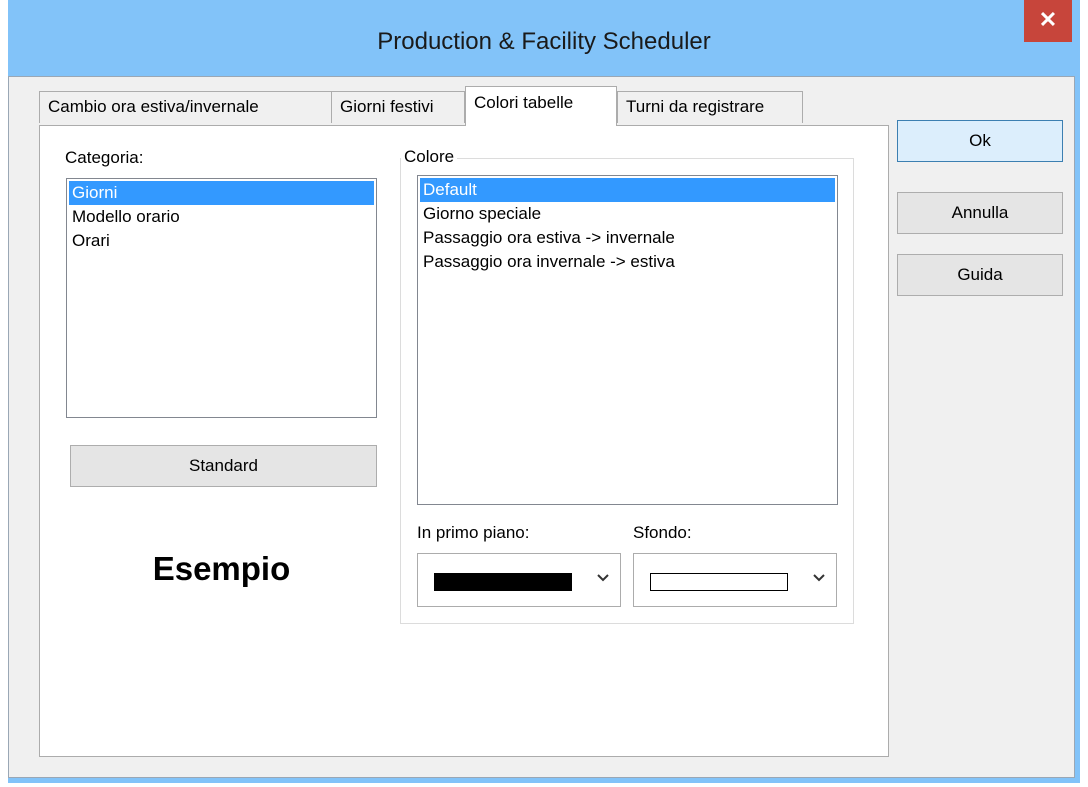 Image resolution: width=1088 pixels, height=787 pixels. I want to click on tab-cambio-ora: Cambio ora estiva/invernale, so click(185, 107).